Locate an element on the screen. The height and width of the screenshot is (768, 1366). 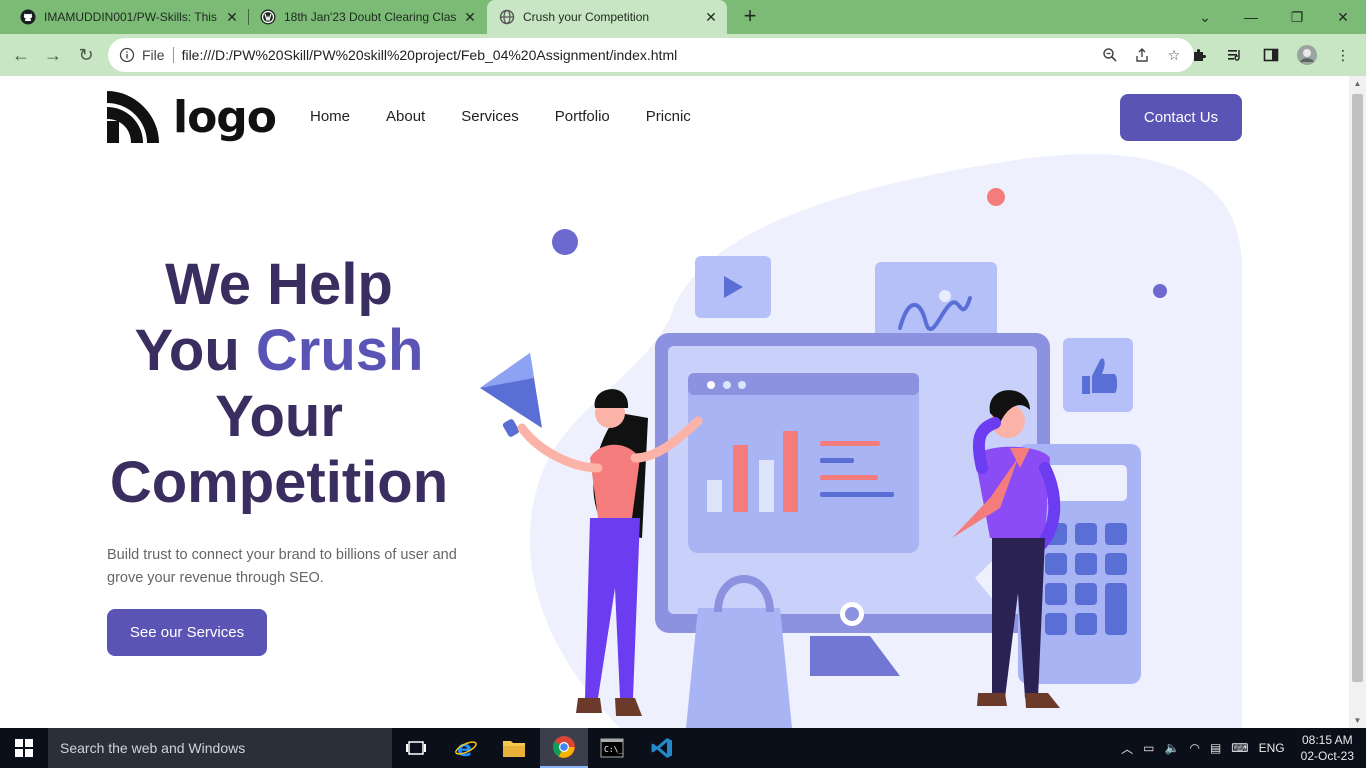
clock-time: 08:15 AM is located at coordinates (1327, 740).